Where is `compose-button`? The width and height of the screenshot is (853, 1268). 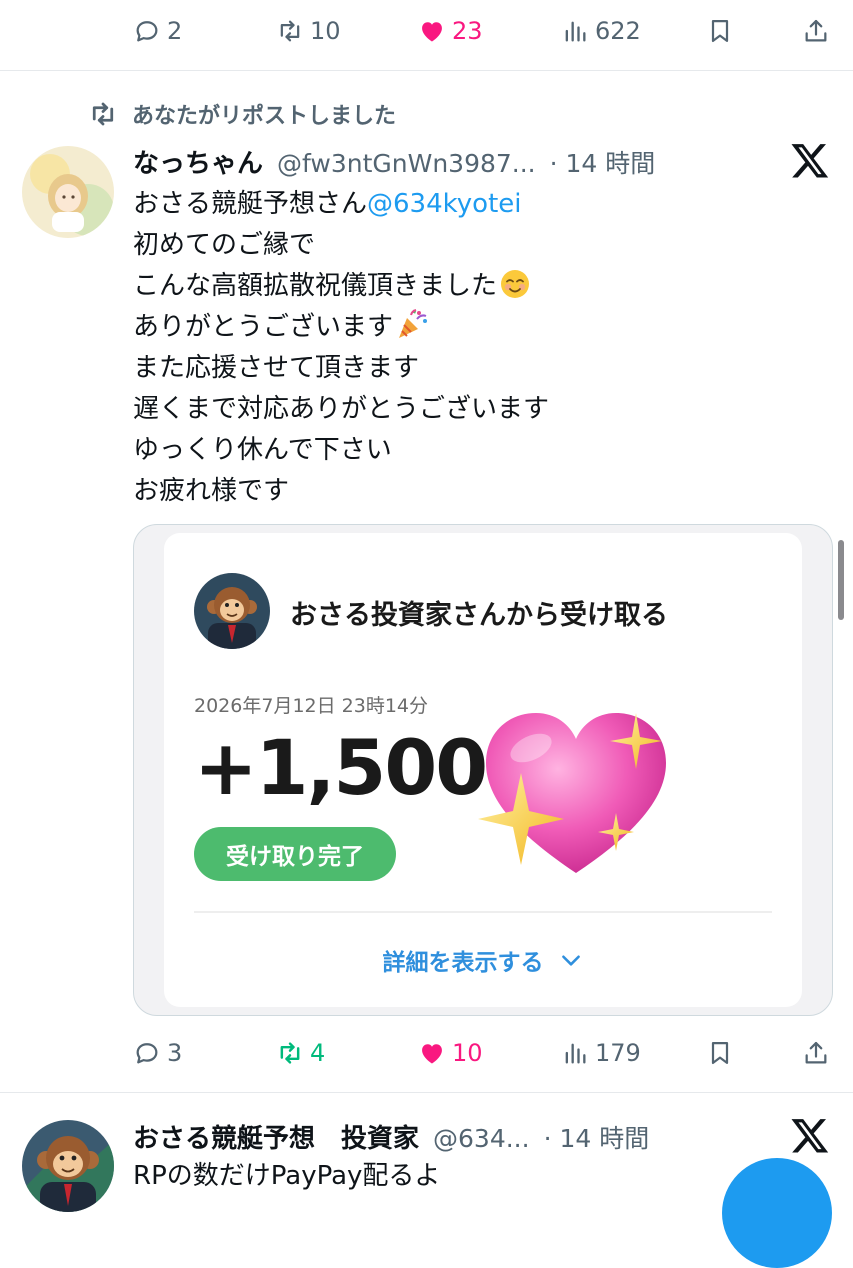
compose-button is located at coordinates (777, 1213).